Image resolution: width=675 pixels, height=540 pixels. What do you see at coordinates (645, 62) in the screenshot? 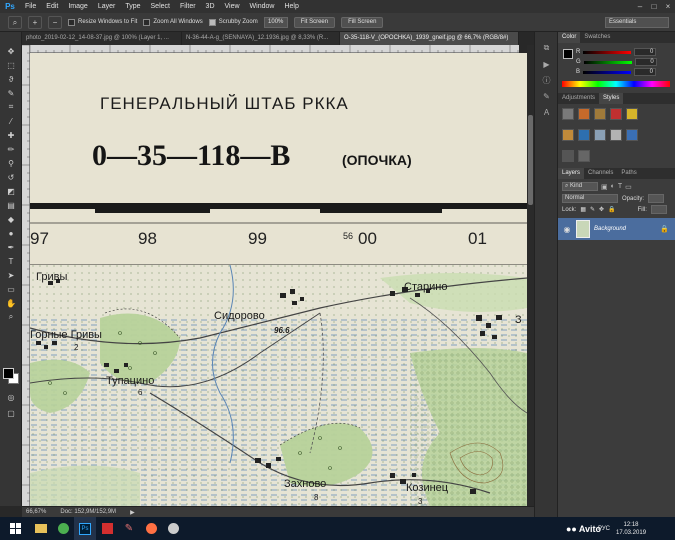
I see `green-value: 0` at bounding box center [645, 62].